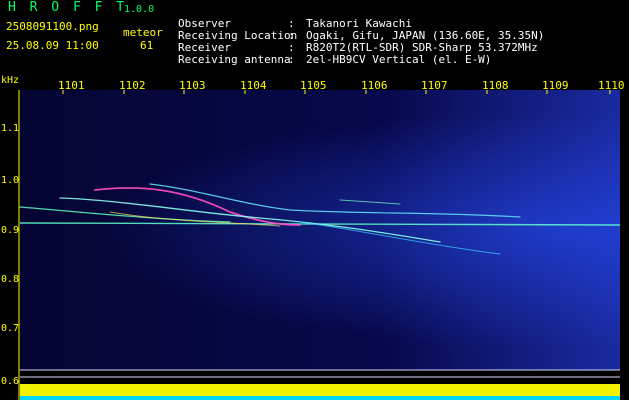 This screenshot has height=400, width=629. I want to click on time-tick-label: 1104, so click(253, 85).